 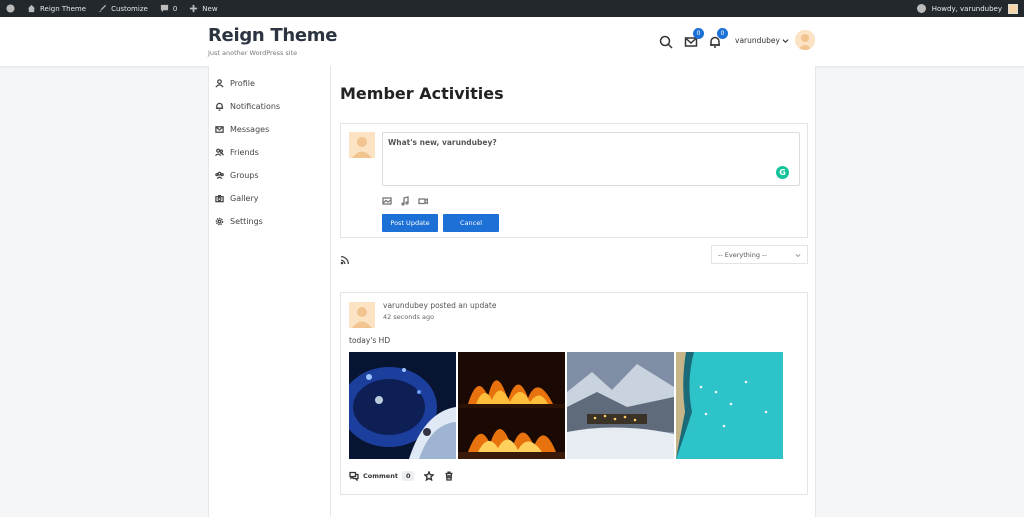 What do you see at coordinates (194, 8) in the screenshot?
I see `plus-icon` at bounding box center [194, 8].